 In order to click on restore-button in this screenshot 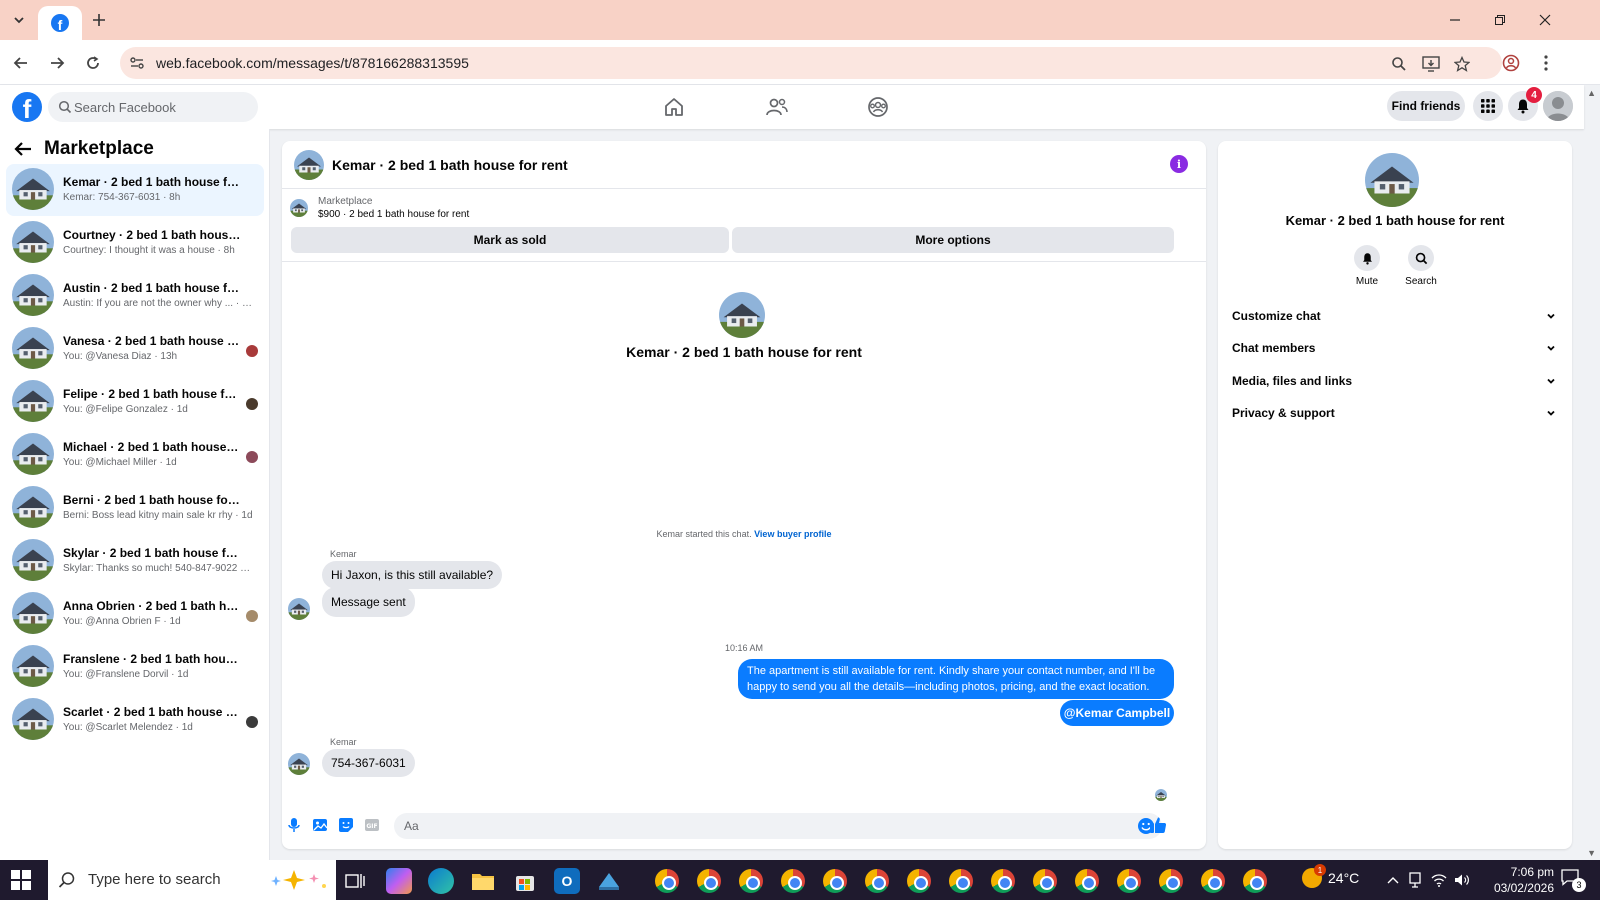, I will do `click(1500, 20)`.